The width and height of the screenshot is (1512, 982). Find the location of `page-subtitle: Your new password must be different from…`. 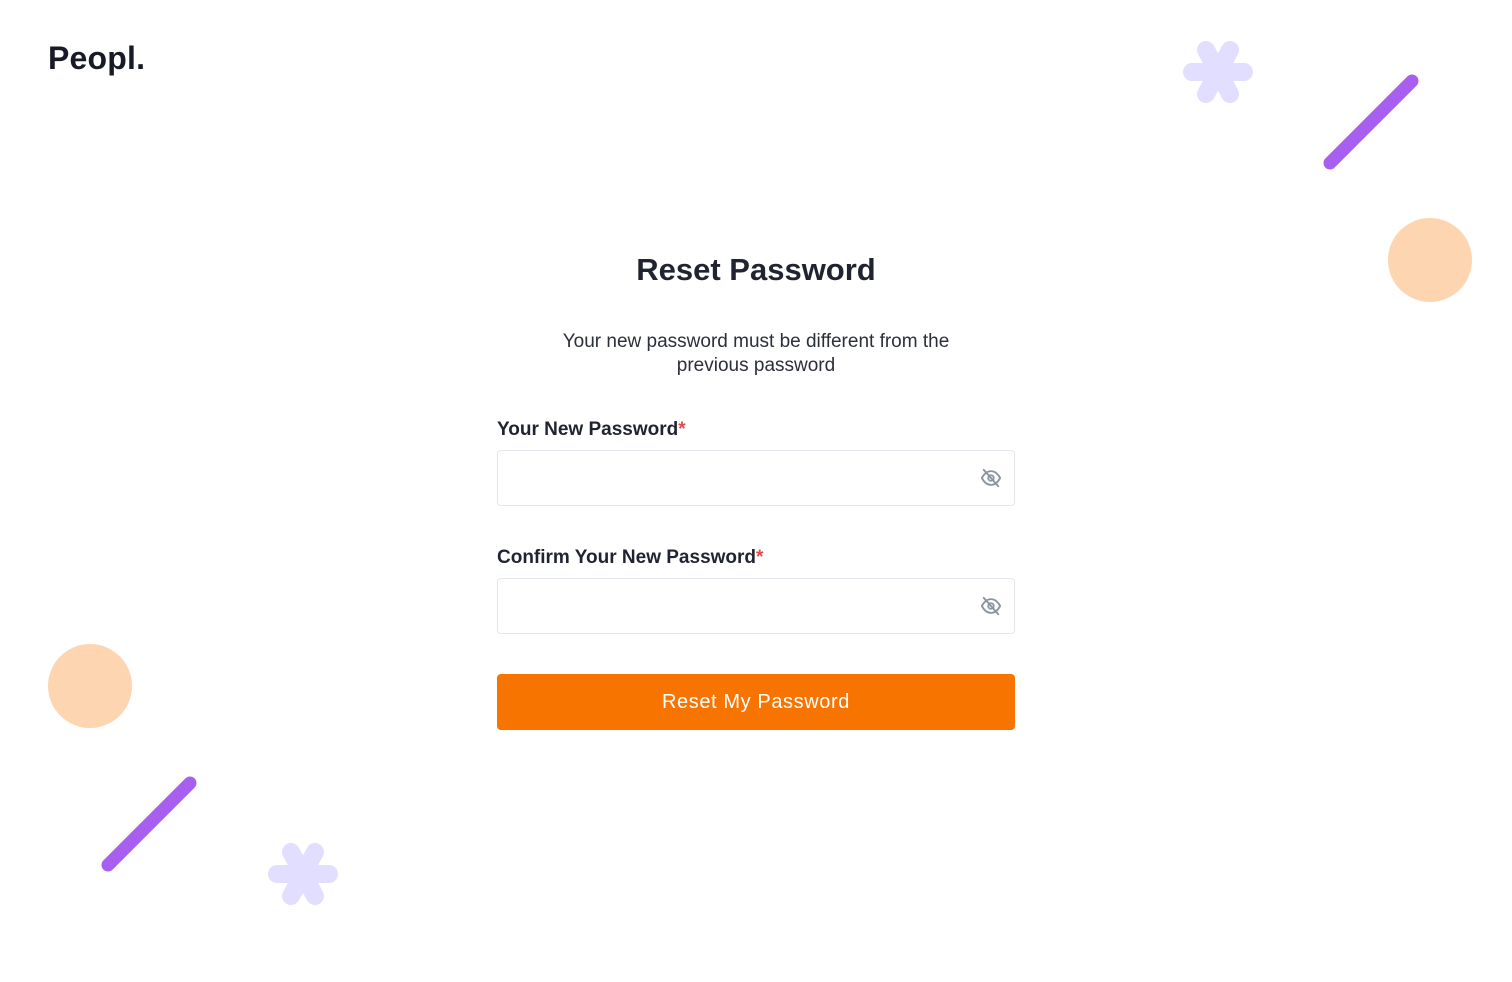

page-subtitle: Your new password must be different from… is located at coordinates (756, 353).